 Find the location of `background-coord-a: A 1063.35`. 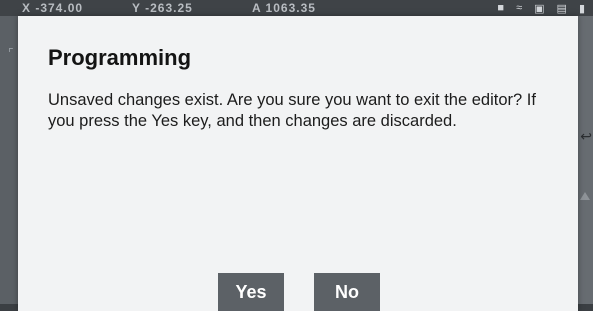

background-coord-a: A 1063.35 is located at coordinates (284, 8).